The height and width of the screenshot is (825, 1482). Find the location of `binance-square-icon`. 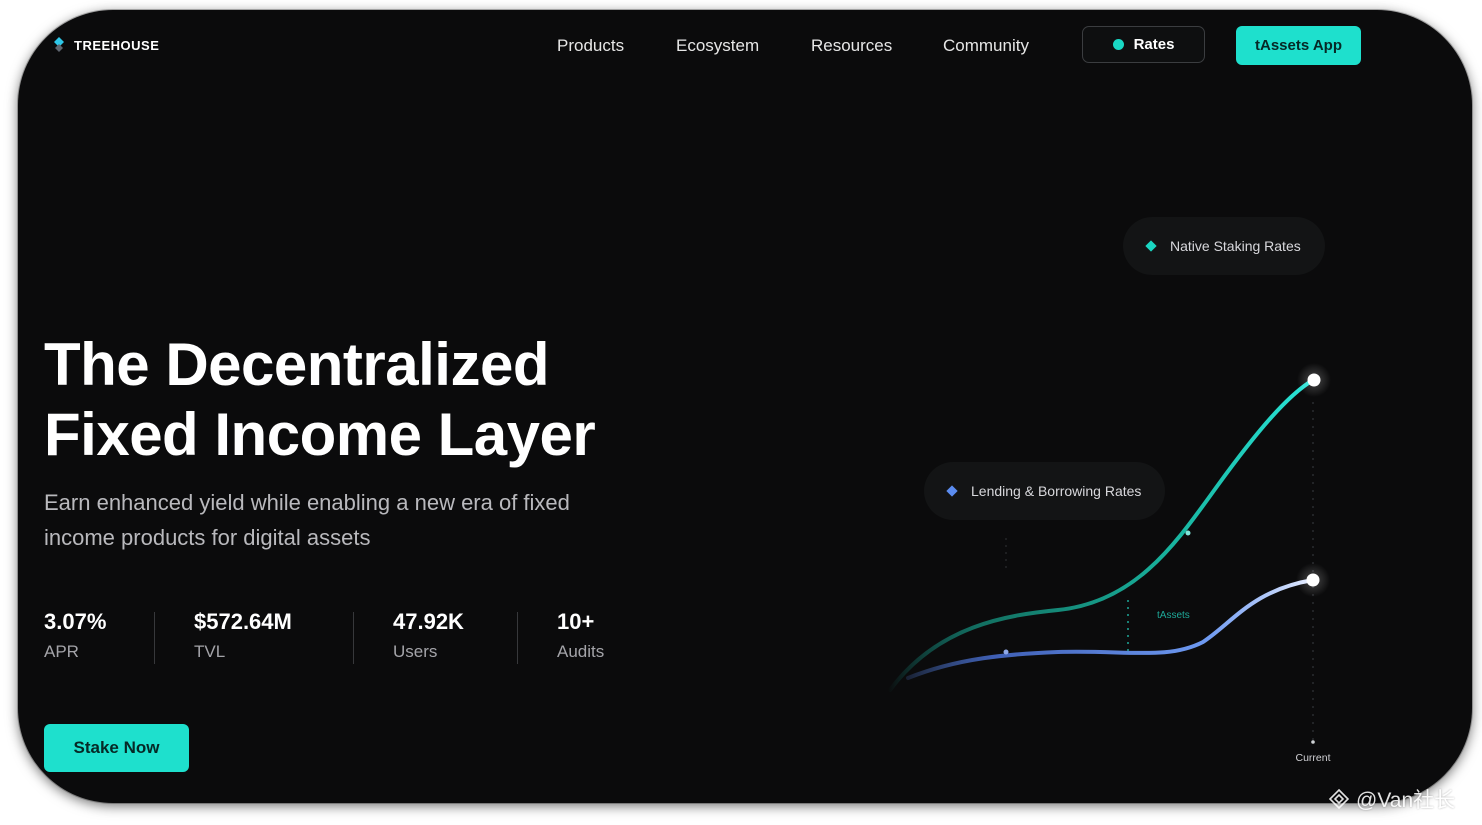

binance-square-icon is located at coordinates (1339, 799).